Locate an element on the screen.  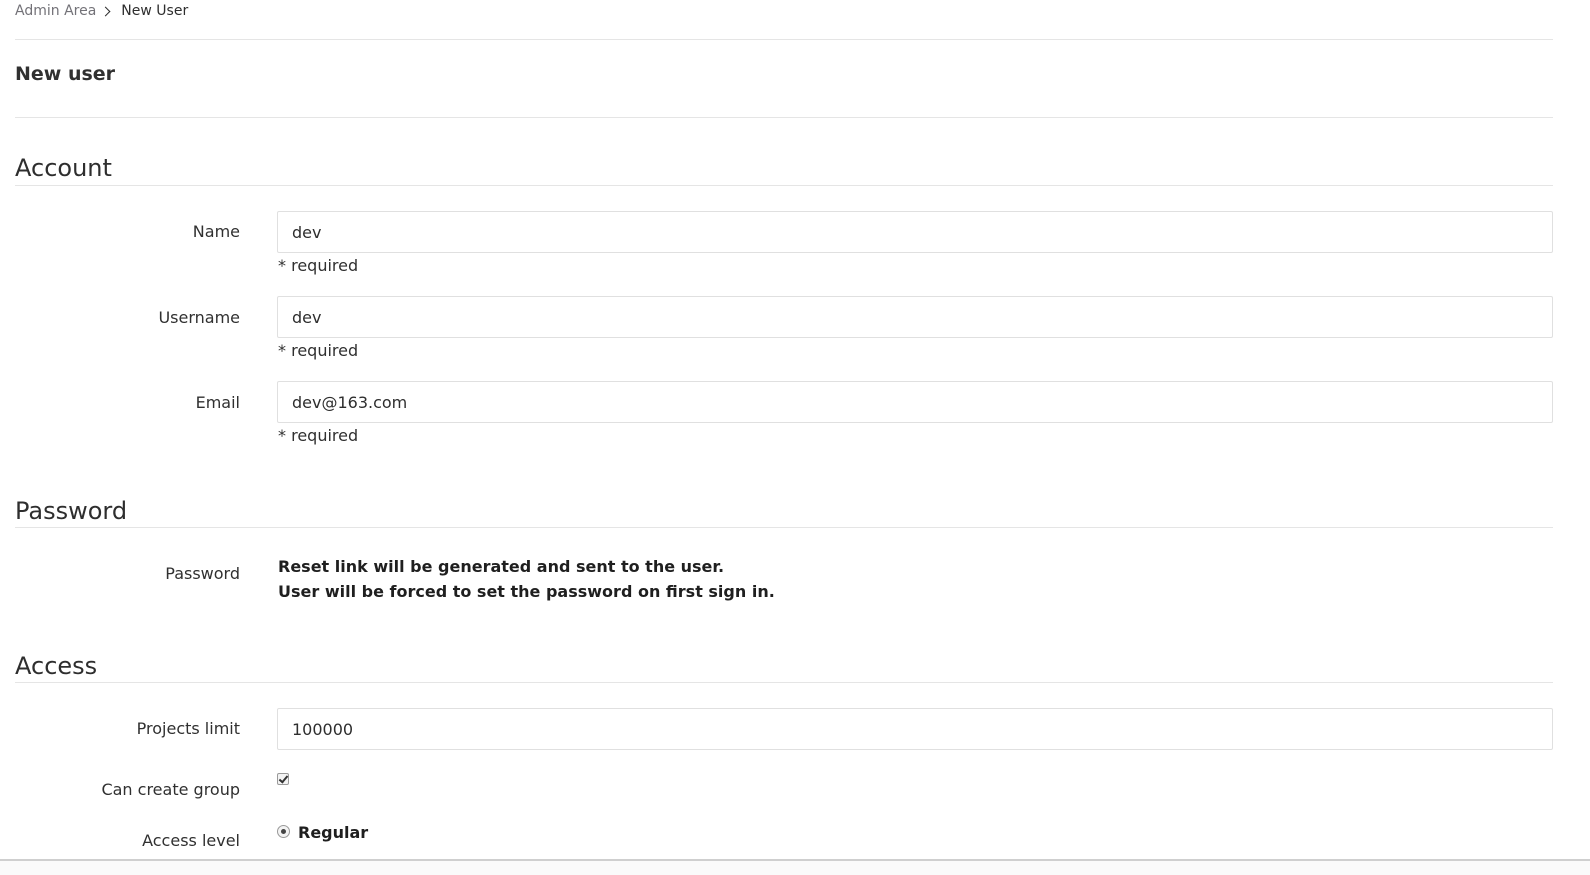
section-title-access: Access is located at coordinates (56, 666).